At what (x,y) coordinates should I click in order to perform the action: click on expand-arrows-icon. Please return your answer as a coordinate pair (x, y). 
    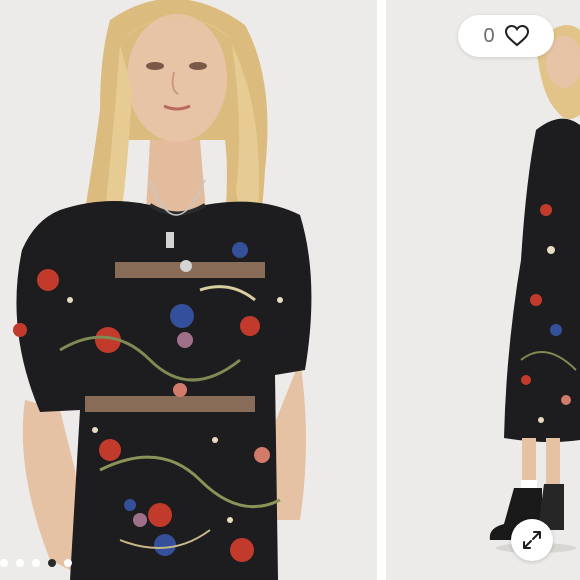
    Looking at the image, I should click on (532, 540).